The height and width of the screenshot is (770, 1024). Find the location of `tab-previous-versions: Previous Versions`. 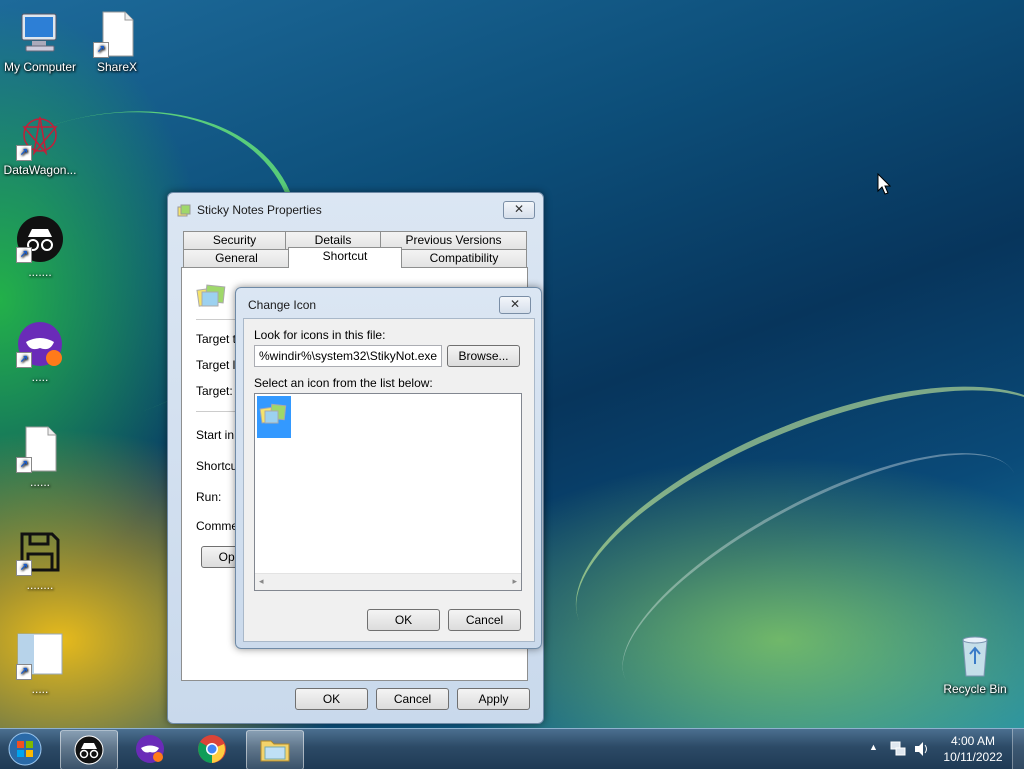

tab-previous-versions: Previous Versions is located at coordinates (453, 240).